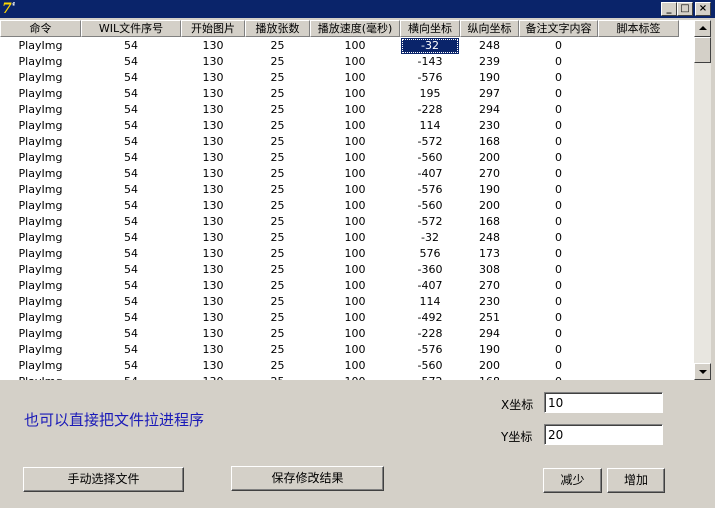 The width and height of the screenshot is (715, 508). Describe the element at coordinates (430, 366) in the screenshot. I see `cell-x-coord: -560` at that location.